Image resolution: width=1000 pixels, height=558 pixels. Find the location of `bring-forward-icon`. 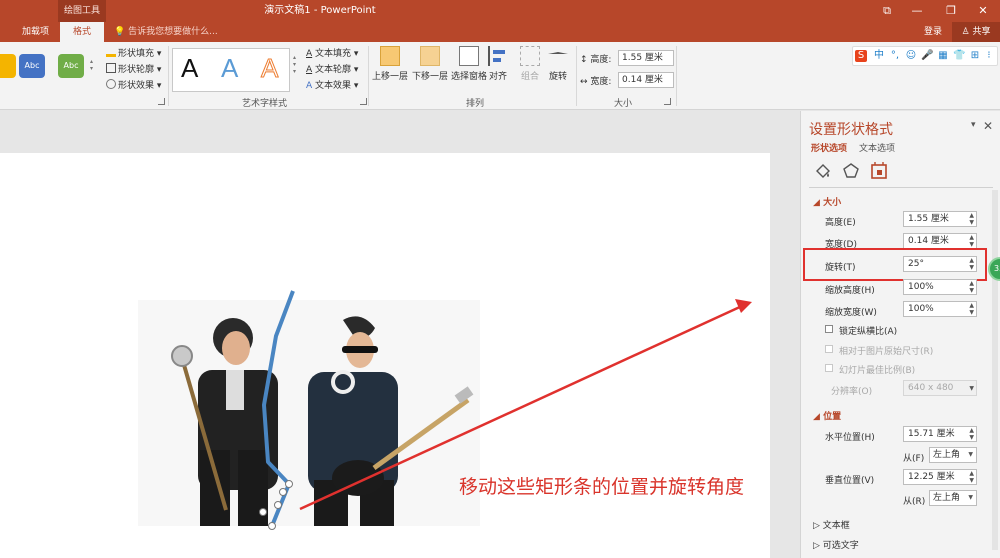

bring-forward-icon is located at coordinates (390, 56).